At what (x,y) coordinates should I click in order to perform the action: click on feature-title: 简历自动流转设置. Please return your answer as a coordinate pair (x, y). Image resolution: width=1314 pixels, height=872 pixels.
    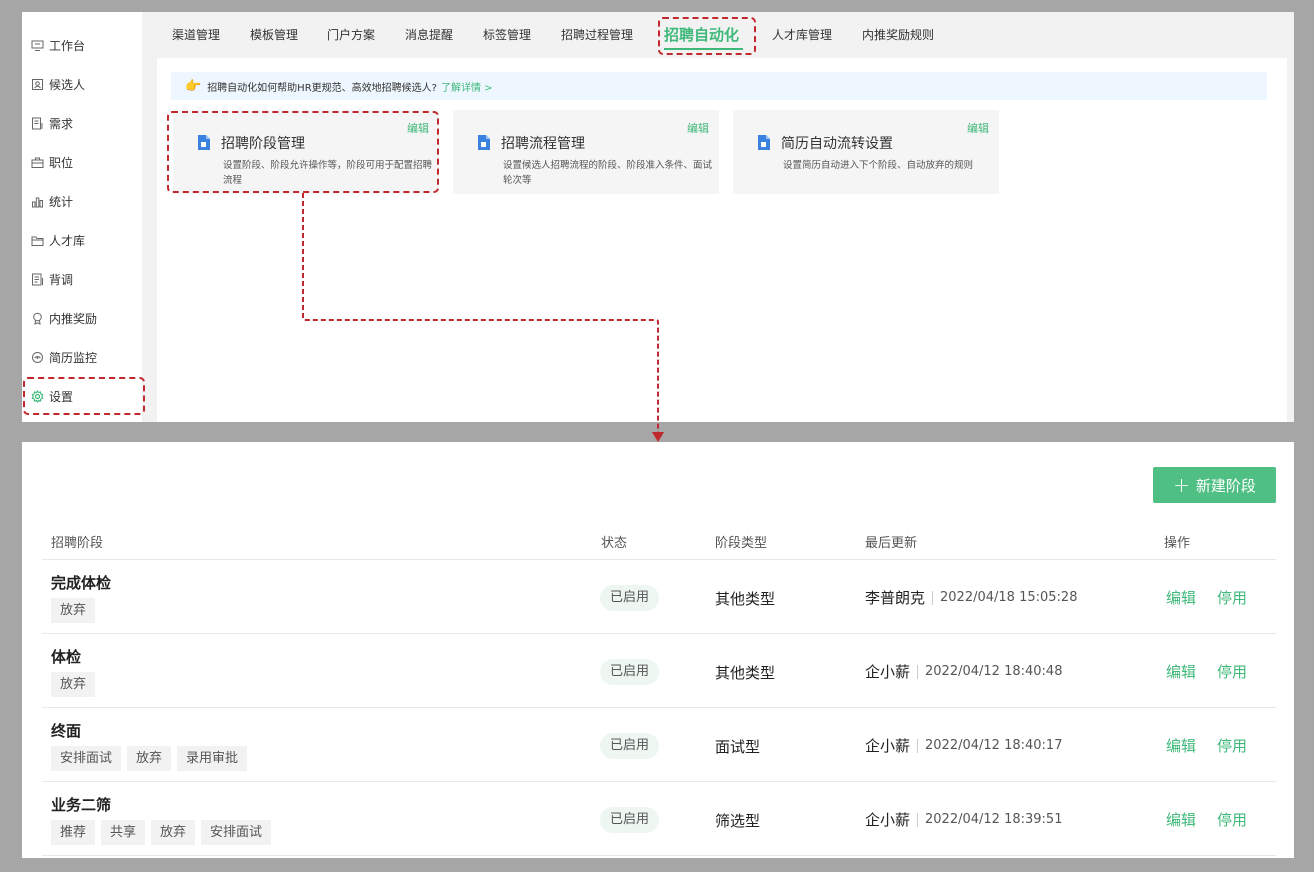
    Looking at the image, I should click on (837, 144).